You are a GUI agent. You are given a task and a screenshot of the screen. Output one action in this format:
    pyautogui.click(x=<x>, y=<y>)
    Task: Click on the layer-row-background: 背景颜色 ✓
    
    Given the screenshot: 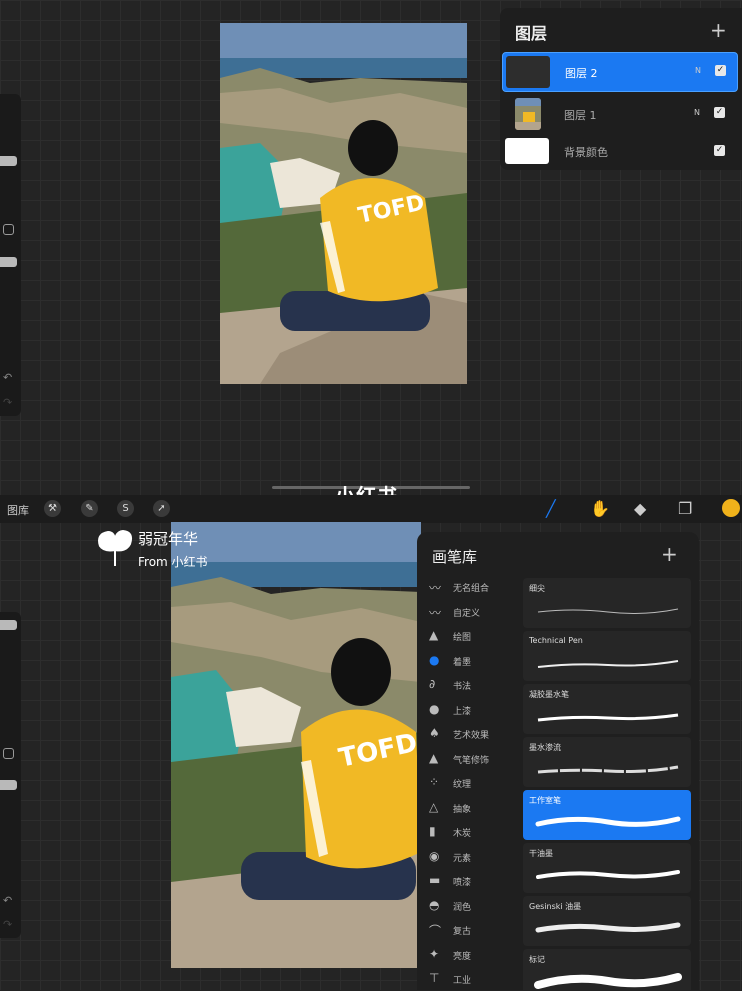 What is the action you would take?
    pyautogui.click(x=620, y=155)
    